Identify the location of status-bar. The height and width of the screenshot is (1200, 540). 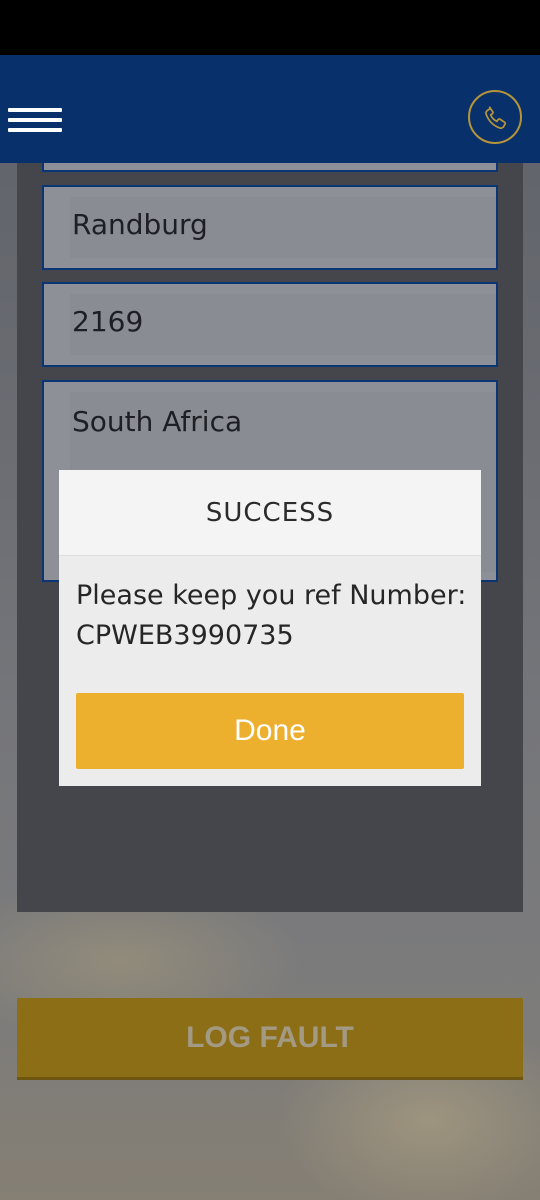
(270, 27).